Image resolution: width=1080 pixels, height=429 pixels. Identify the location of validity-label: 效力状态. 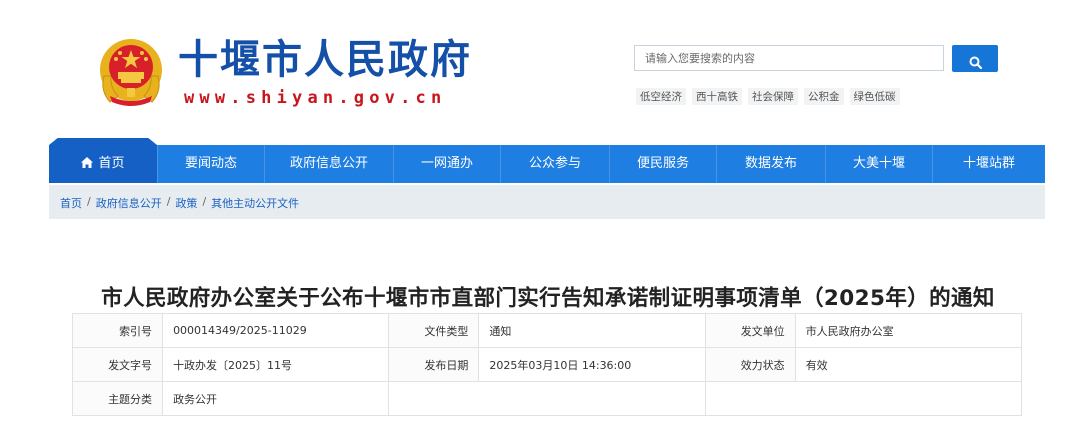
(750, 364).